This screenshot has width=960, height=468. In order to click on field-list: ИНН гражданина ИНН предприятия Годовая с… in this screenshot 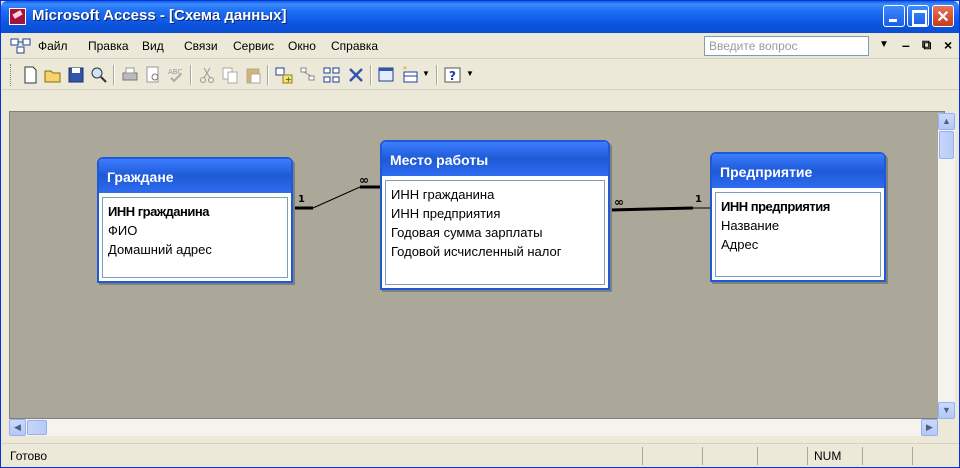, I will do `click(495, 232)`.